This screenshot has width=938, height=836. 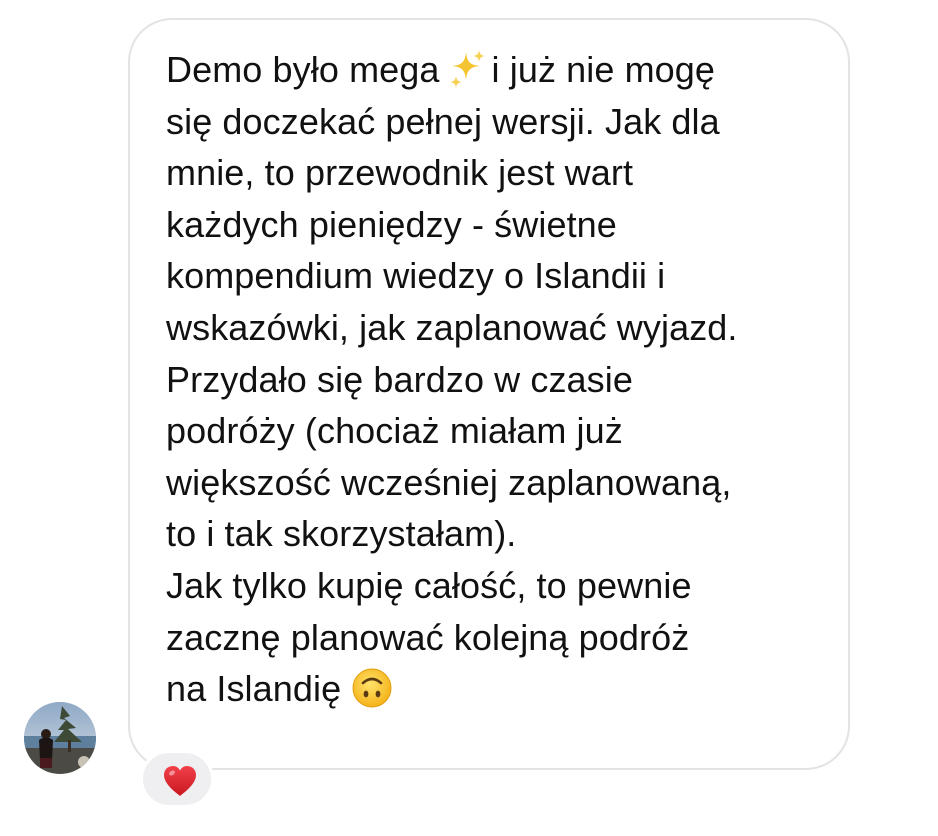 What do you see at coordinates (180, 781) in the screenshot?
I see `heart-icon` at bounding box center [180, 781].